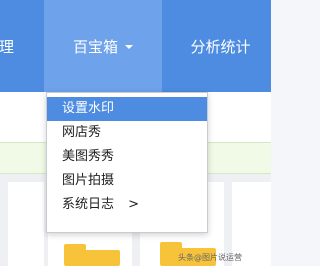 This screenshot has height=266, width=320. I want to click on menu-item-label: 图片拍摄, so click(88, 180).